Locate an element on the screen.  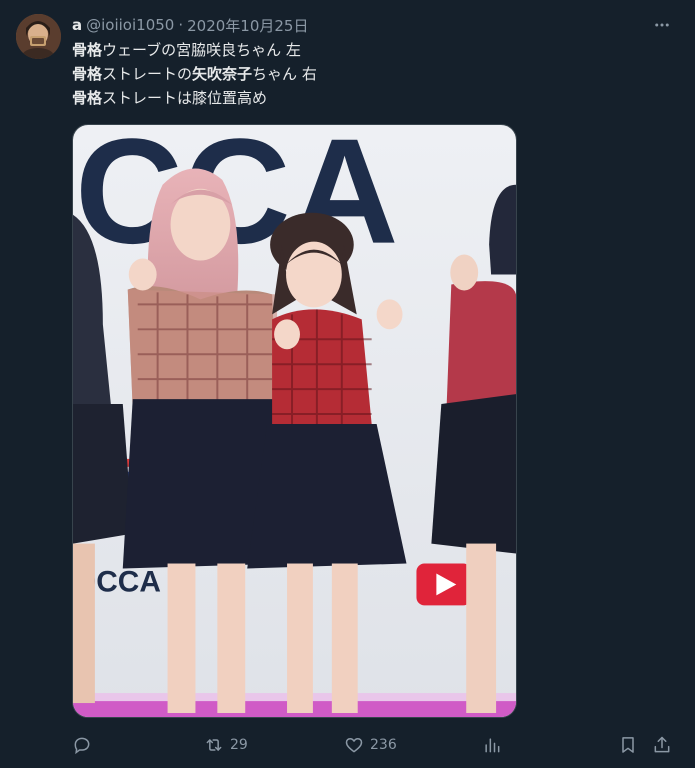
tweet-line-1-rest: ウェーブの宮脇咲良ちゃん 左 is located at coordinates (201, 50).